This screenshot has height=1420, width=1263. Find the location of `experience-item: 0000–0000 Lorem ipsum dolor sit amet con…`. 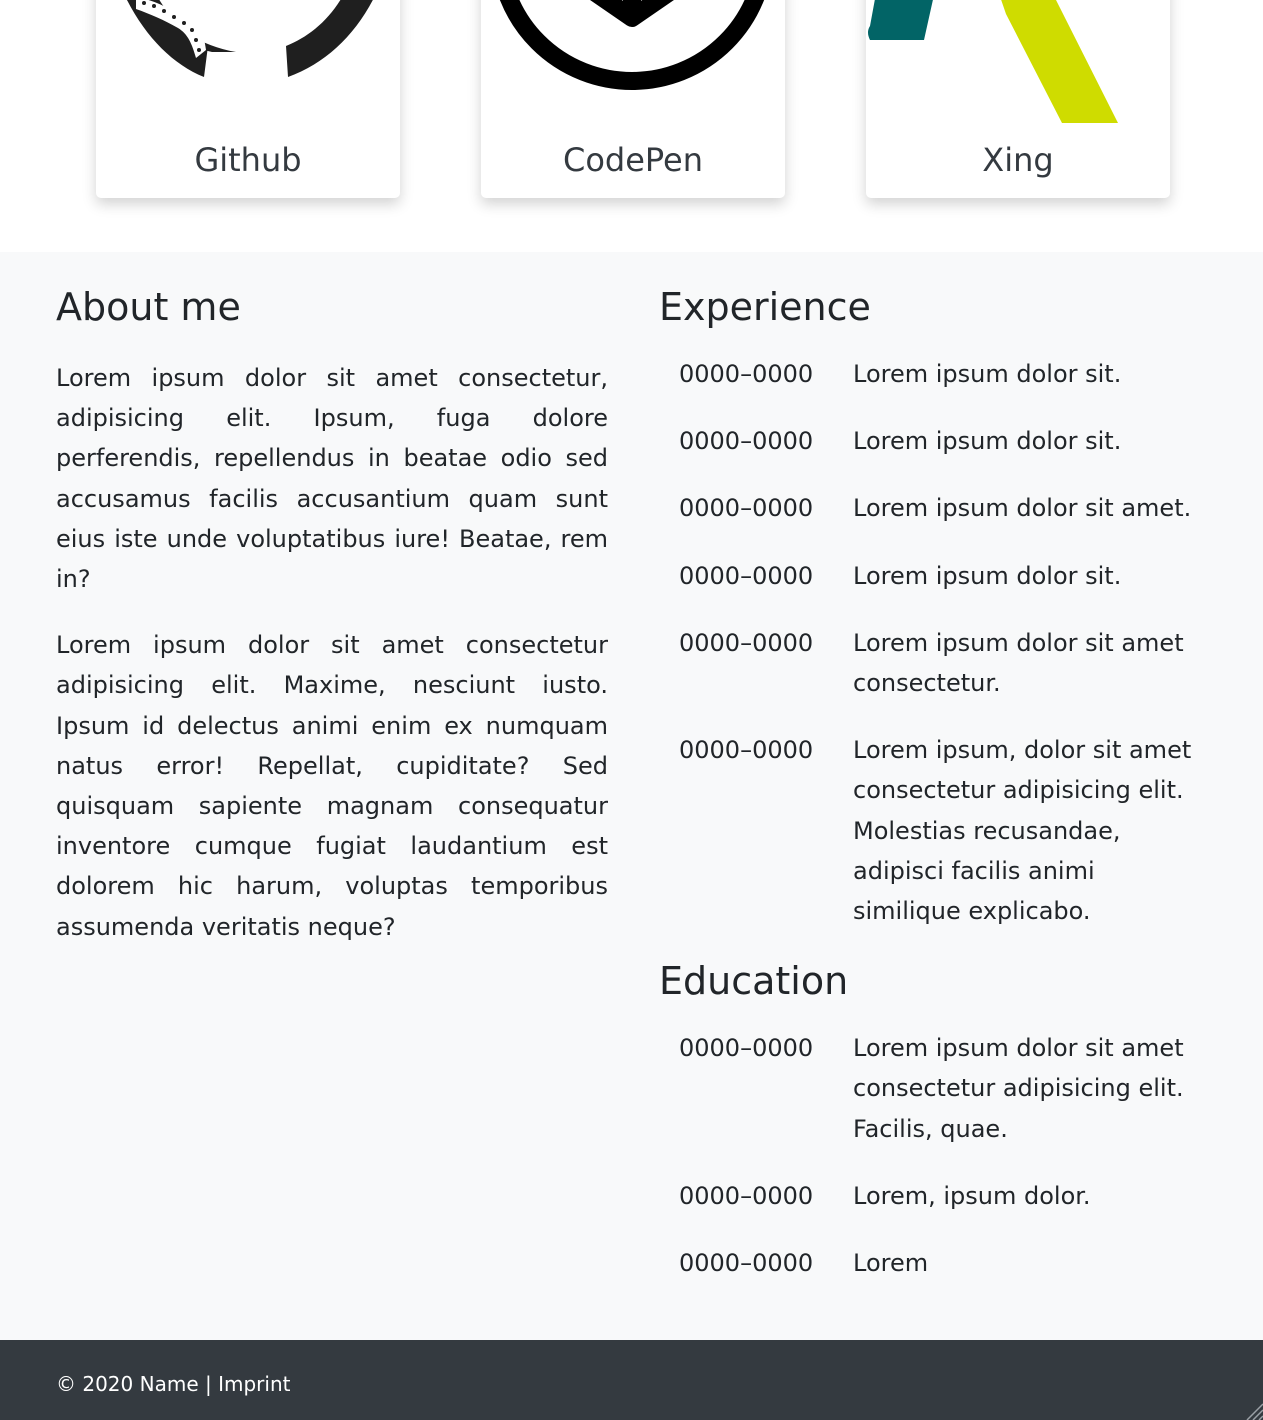

experience-item: 0000–0000 Lorem ipsum dolor sit amet con… is located at coordinates (939, 663).